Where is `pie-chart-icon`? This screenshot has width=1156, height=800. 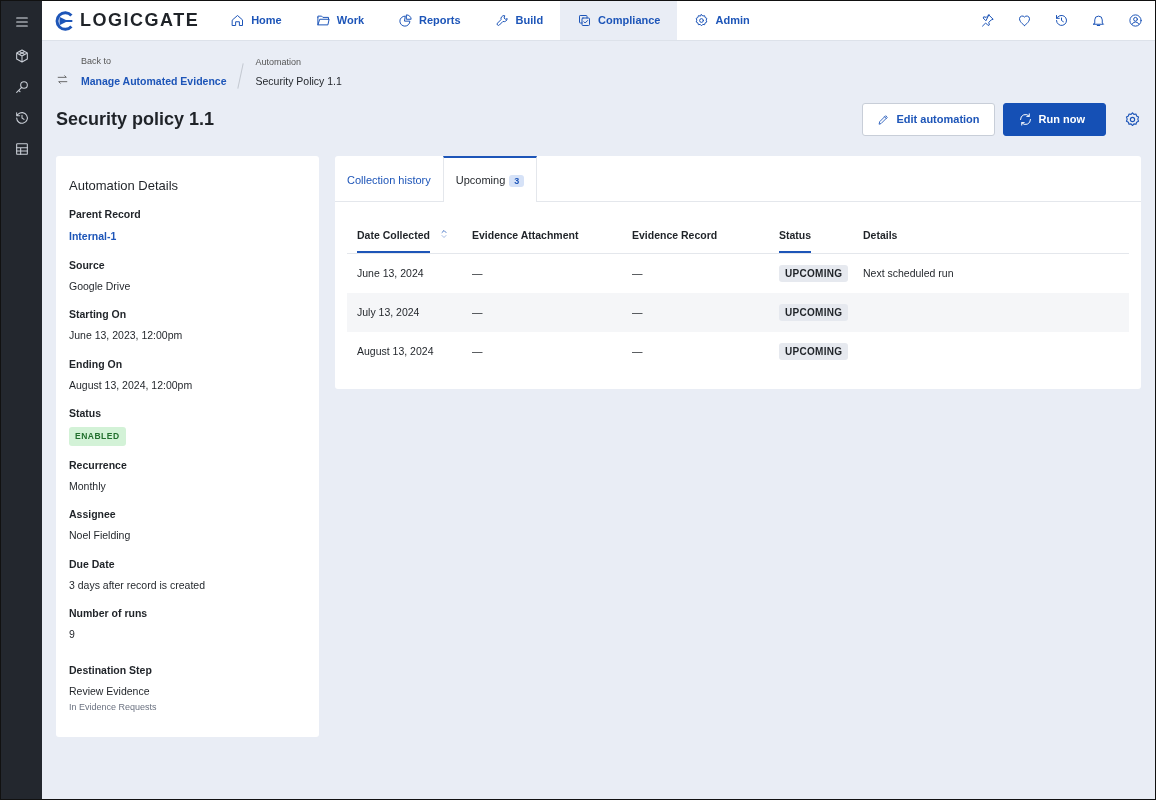
pie-chart-icon is located at coordinates (406, 20).